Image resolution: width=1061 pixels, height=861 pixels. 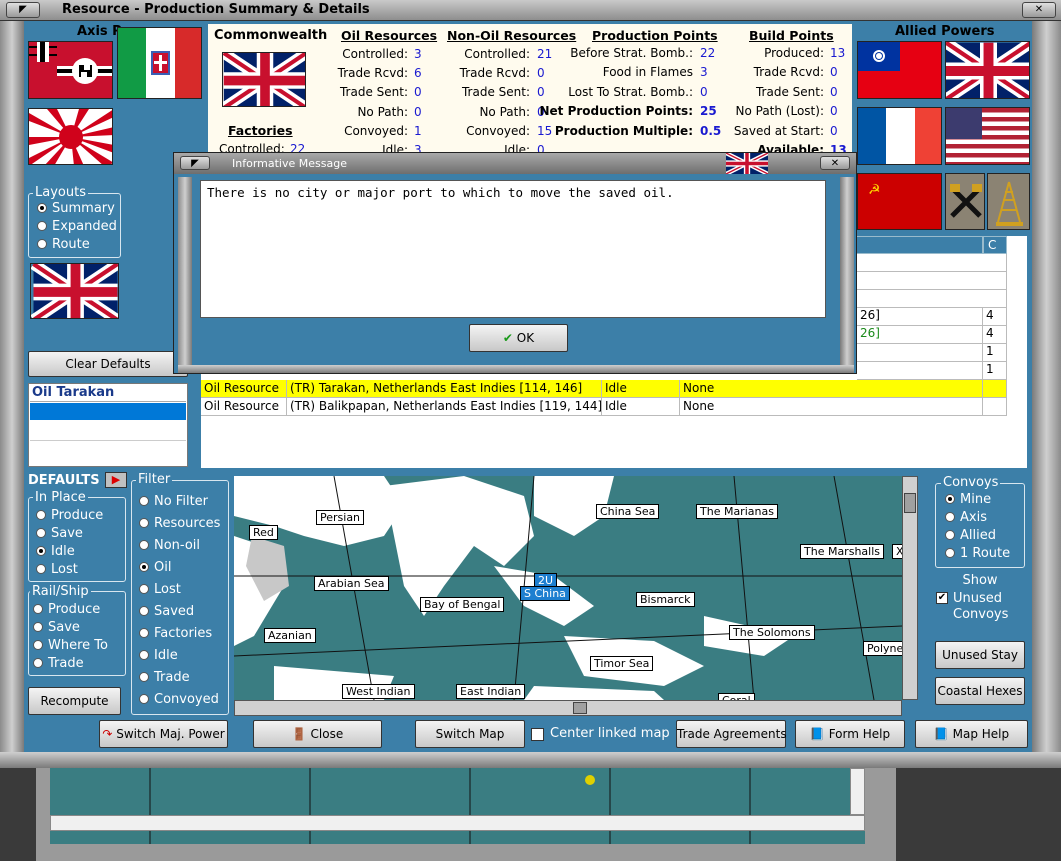 What do you see at coordinates (290, 635) in the screenshot?
I see `map-label-azanian: Azanian` at bounding box center [290, 635].